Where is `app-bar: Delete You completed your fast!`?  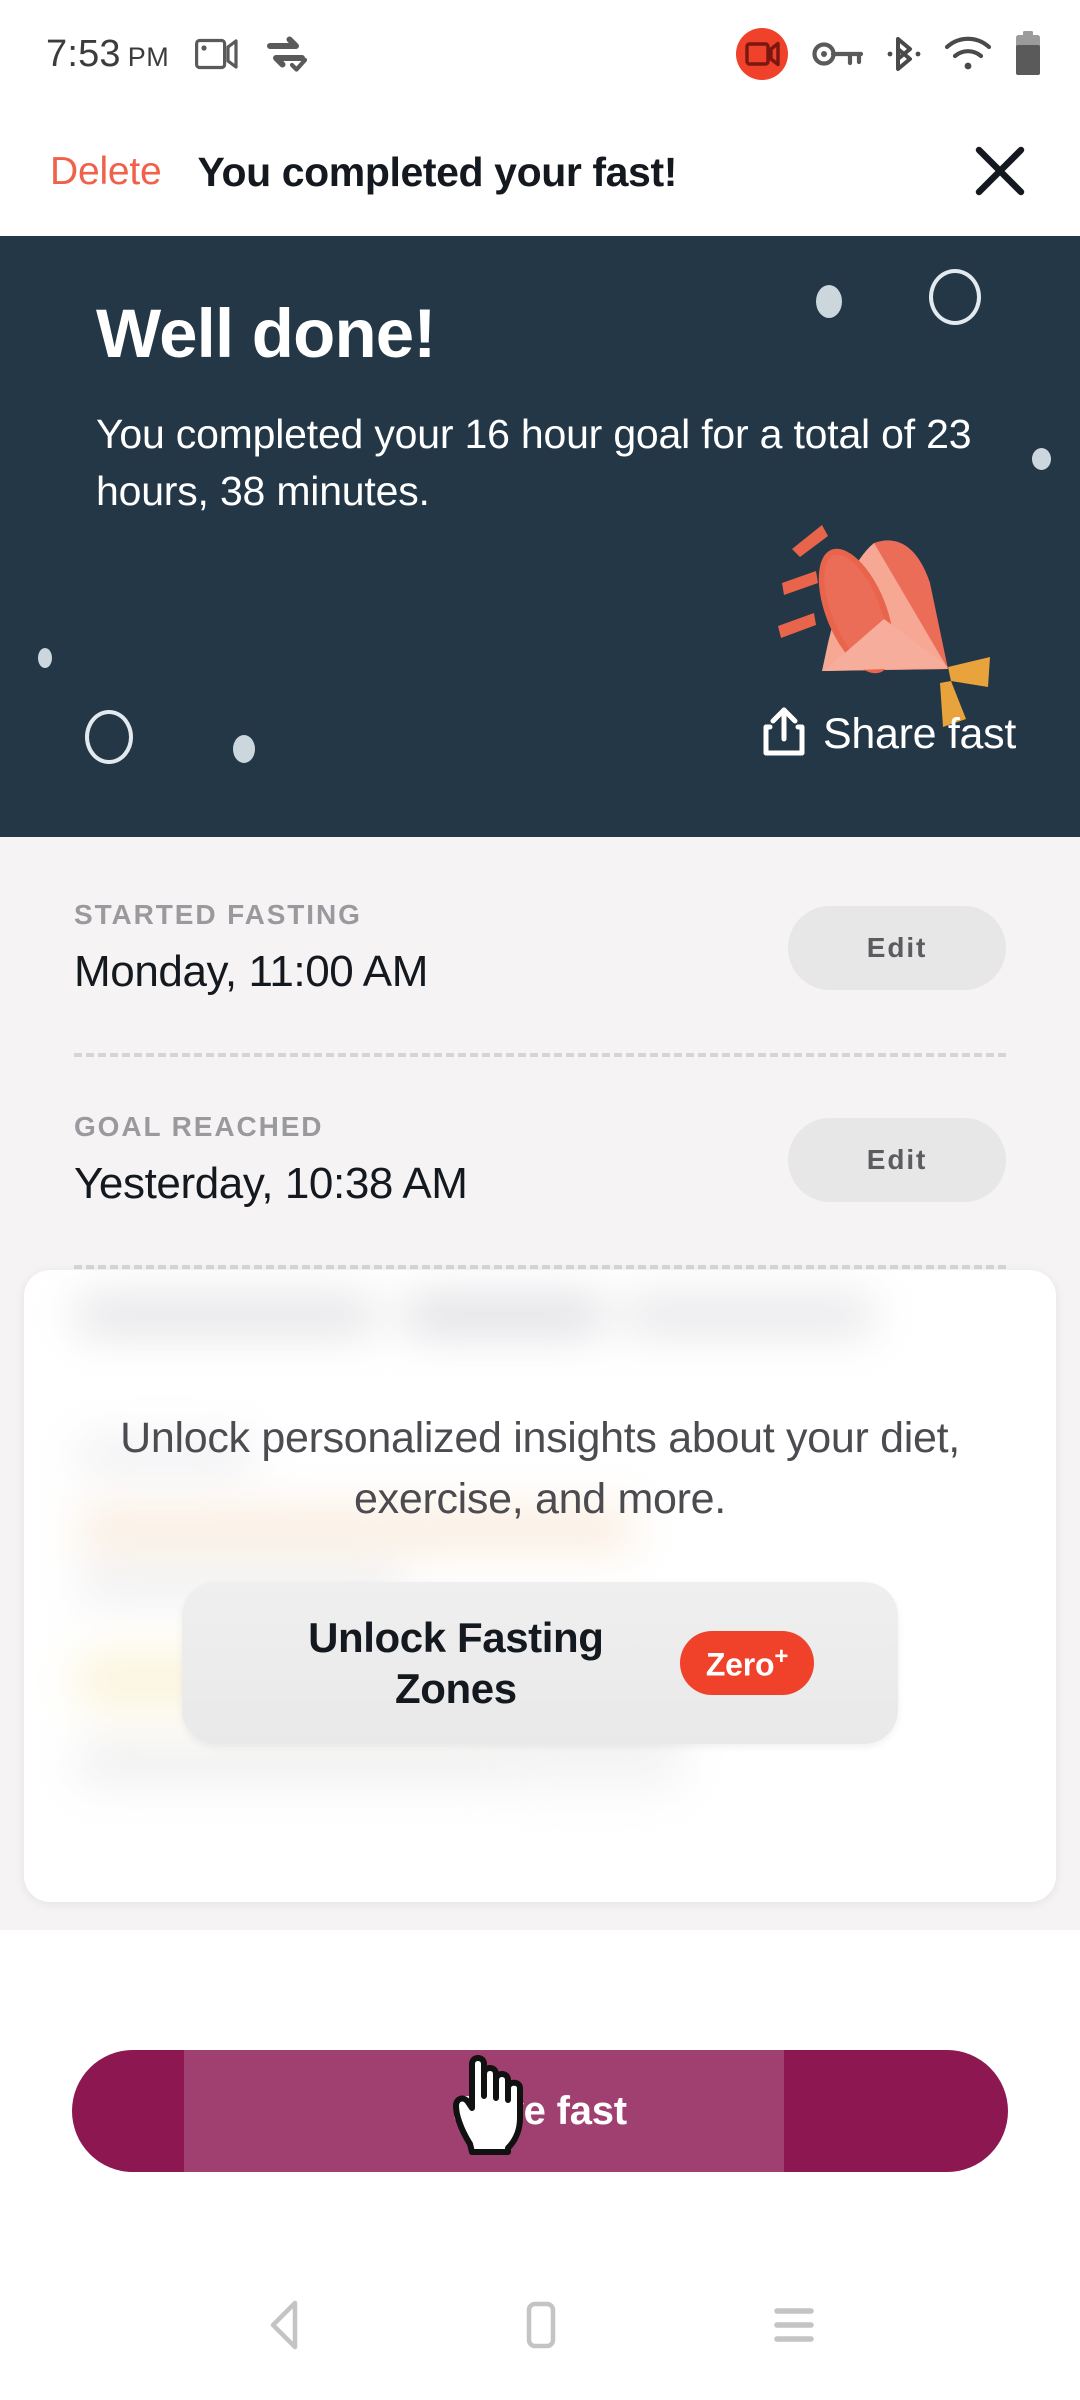
app-bar: Delete You completed your fast! is located at coordinates (540, 172).